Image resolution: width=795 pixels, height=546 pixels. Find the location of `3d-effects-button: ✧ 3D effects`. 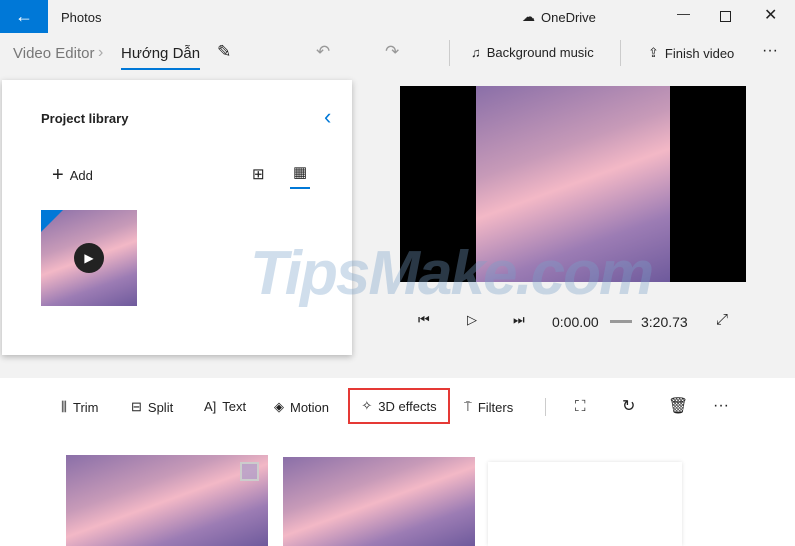

3d-effects-button: ✧ 3D effects is located at coordinates (399, 406).